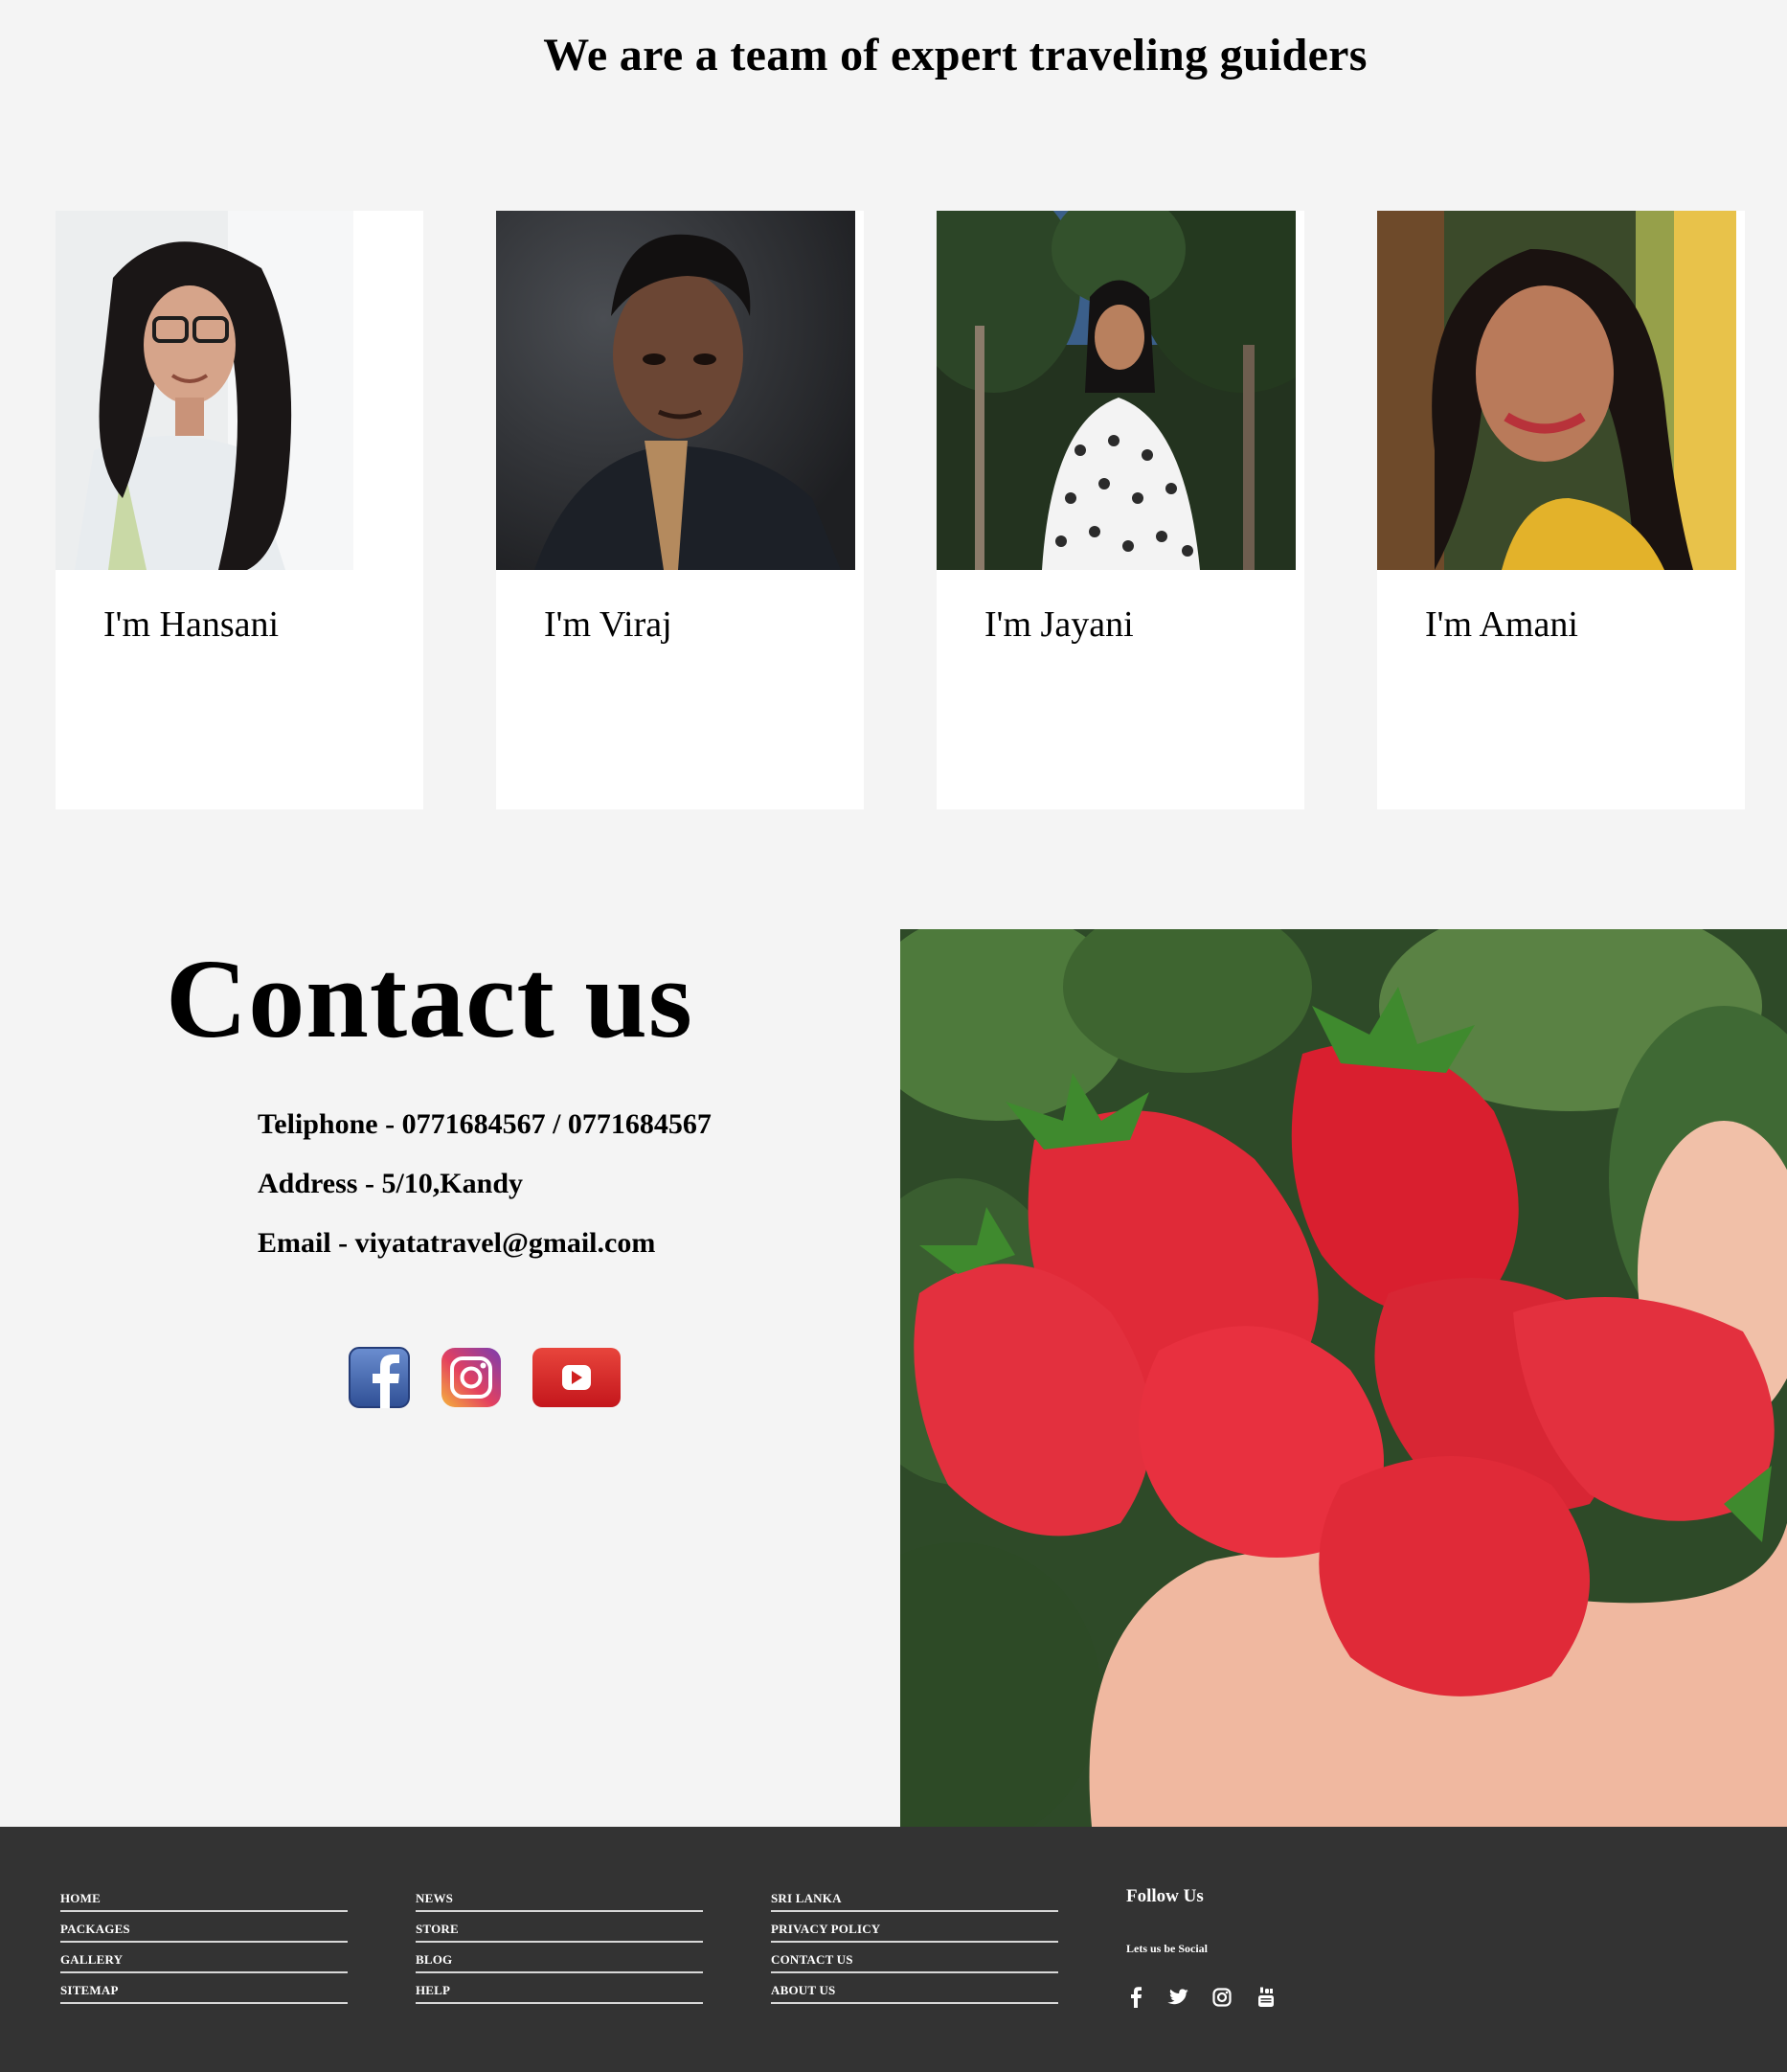  What do you see at coordinates (1178, 1997) in the screenshot?
I see `twitter-icon` at bounding box center [1178, 1997].